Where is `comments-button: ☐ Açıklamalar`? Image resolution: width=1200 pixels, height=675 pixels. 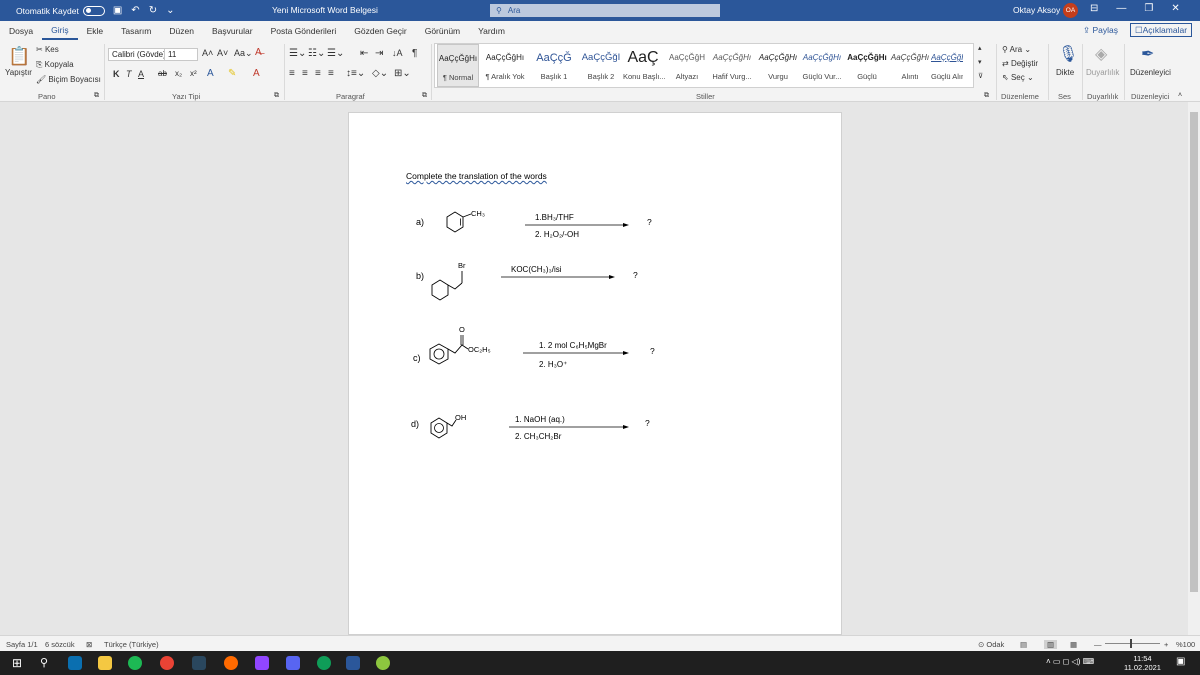
comments-button: ☐ Açıklamalar is located at coordinates (1161, 30).